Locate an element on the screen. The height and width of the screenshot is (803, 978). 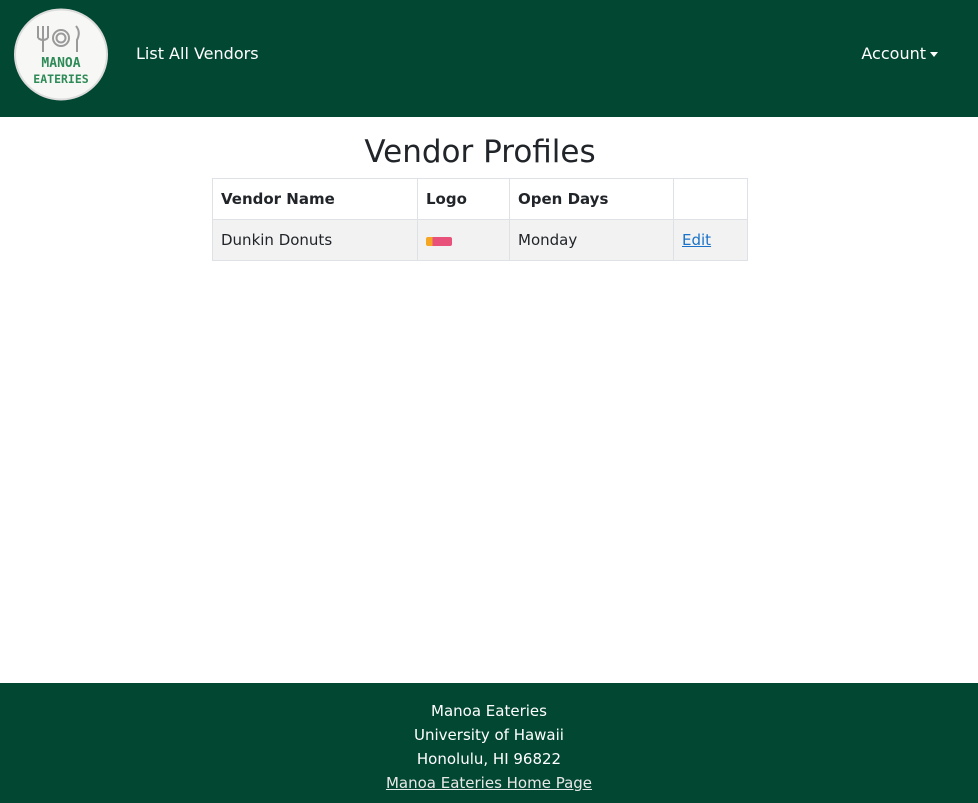
chevron-down-icon is located at coordinates (934, 54).